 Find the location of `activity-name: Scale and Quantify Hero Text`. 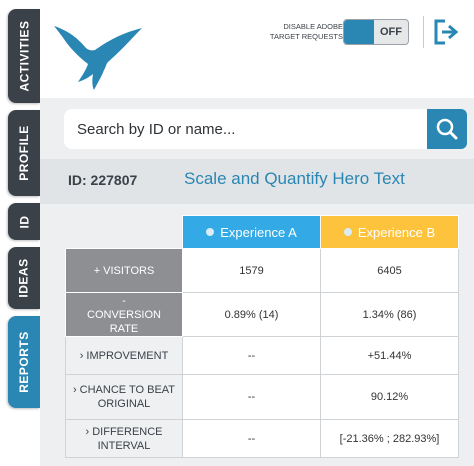

activity-name: Scale and Quantify Hero Text is located at coordinates (294, 178).